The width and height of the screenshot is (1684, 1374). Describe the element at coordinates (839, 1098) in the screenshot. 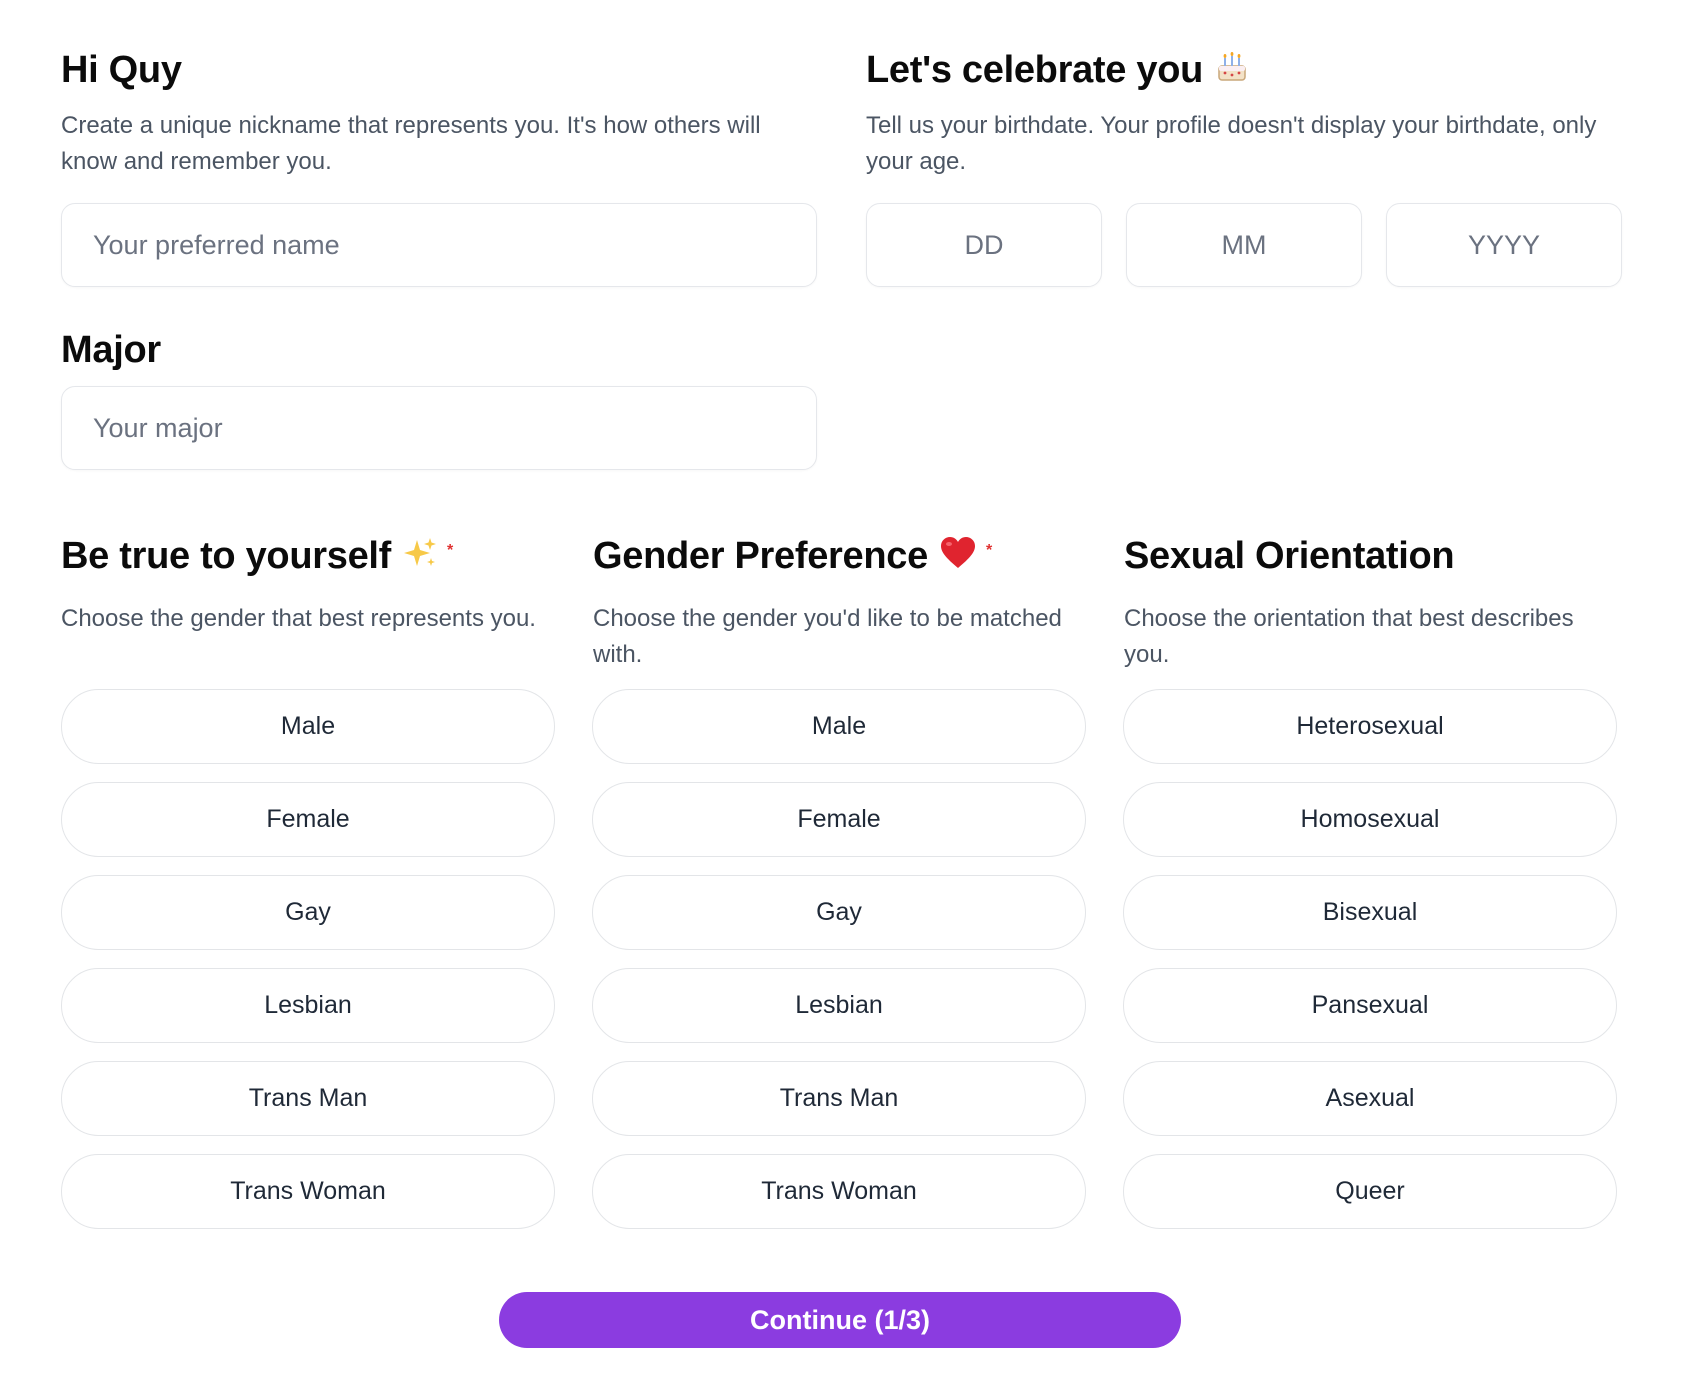

I see `preference-option-trans-man: Trans Man` at that location.